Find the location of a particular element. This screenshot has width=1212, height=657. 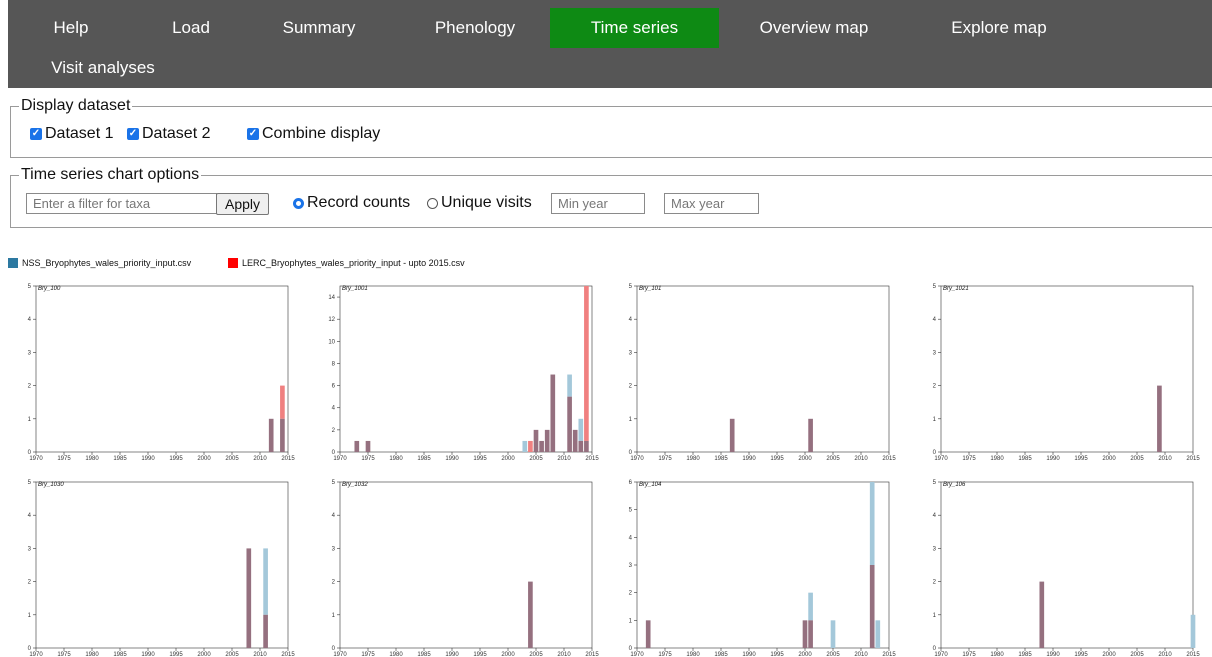

chart-title: Bry_101 is located at coordinates (650, 289).